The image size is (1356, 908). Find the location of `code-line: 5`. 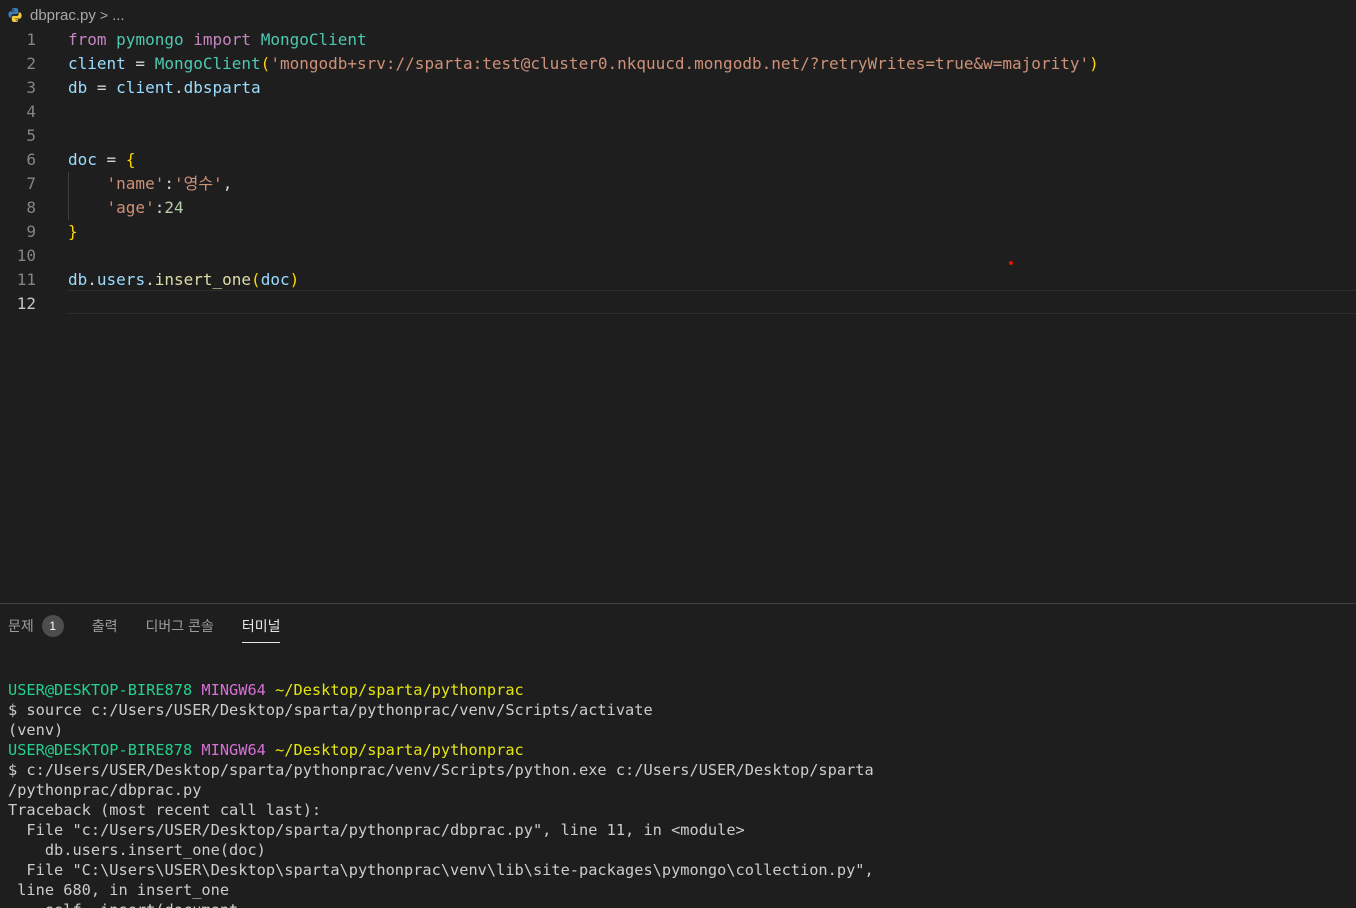

code-line: 5 is located at coordinates (678, 136).